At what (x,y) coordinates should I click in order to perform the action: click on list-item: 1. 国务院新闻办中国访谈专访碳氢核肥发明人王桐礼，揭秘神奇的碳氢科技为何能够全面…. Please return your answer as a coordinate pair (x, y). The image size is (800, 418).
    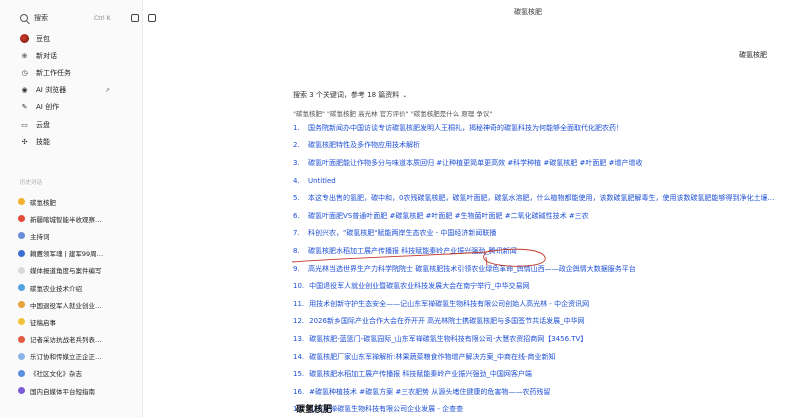
    Looking at the image, I should click on (546, 128).